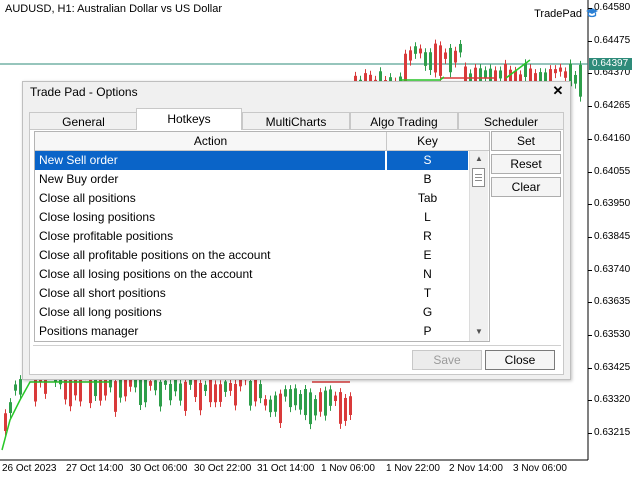 This screenshot has width=640, height=480. Describe the element at coordinates (286, 468) in the screenshot. I see `time-axis-label: 31 Oct 14:00` at that location.